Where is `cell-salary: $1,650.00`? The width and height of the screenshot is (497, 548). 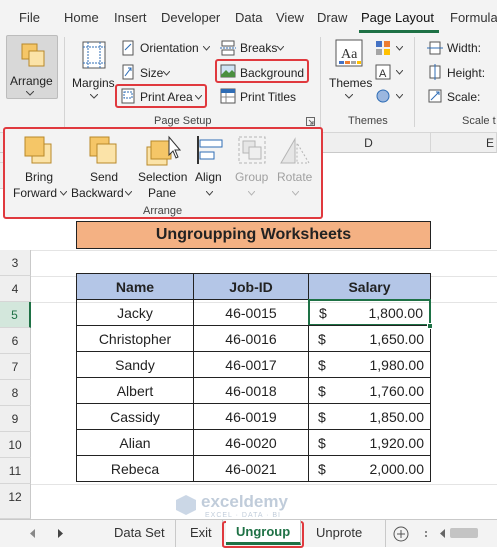
cell-salary: $1,650.00 is located at coordinates (369, 338).